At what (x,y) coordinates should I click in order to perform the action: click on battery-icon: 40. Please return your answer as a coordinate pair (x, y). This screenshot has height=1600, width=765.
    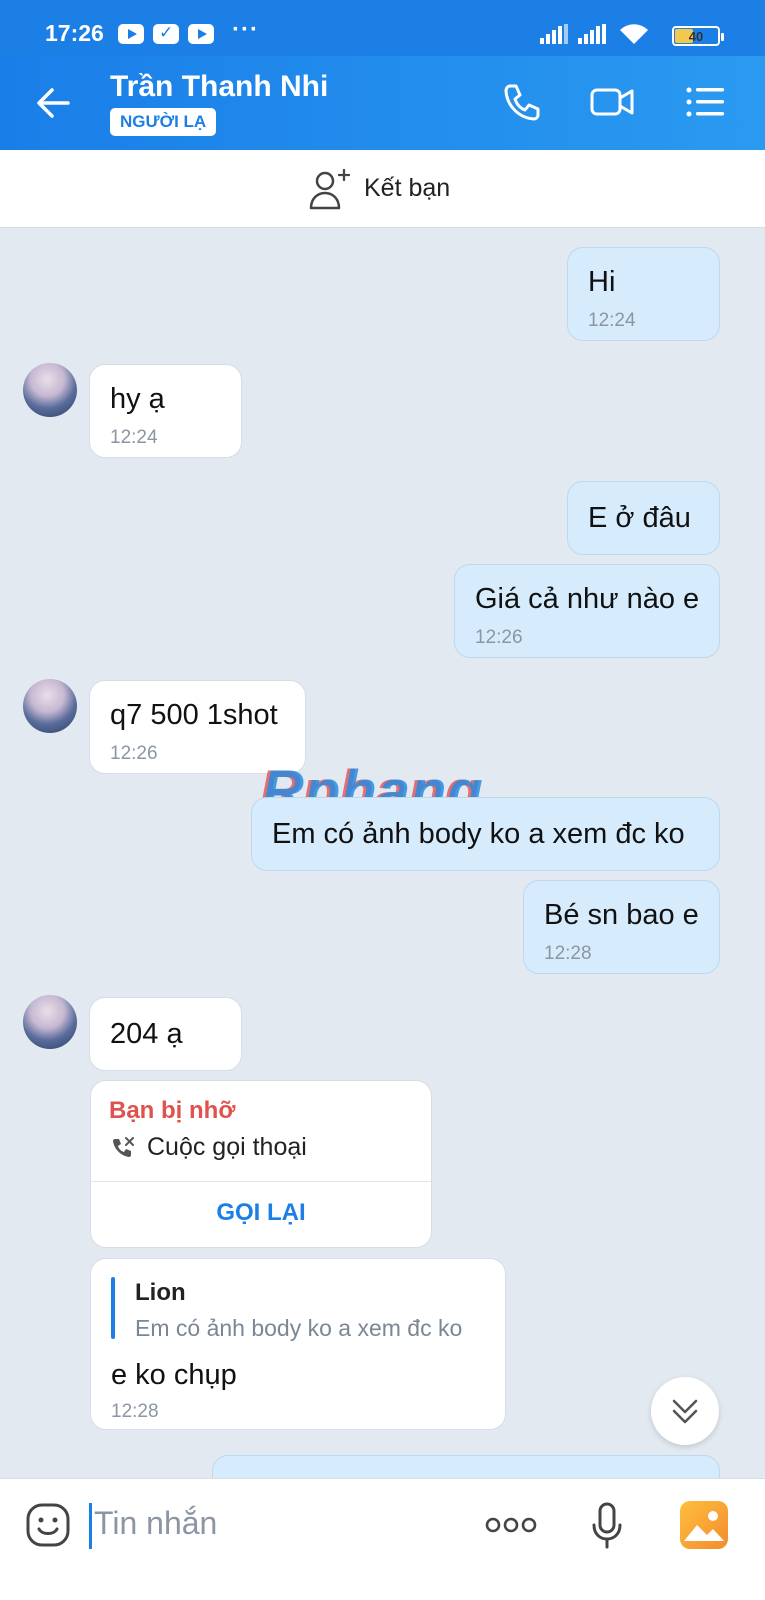
    Looking at the image, I should click on (698, 36).